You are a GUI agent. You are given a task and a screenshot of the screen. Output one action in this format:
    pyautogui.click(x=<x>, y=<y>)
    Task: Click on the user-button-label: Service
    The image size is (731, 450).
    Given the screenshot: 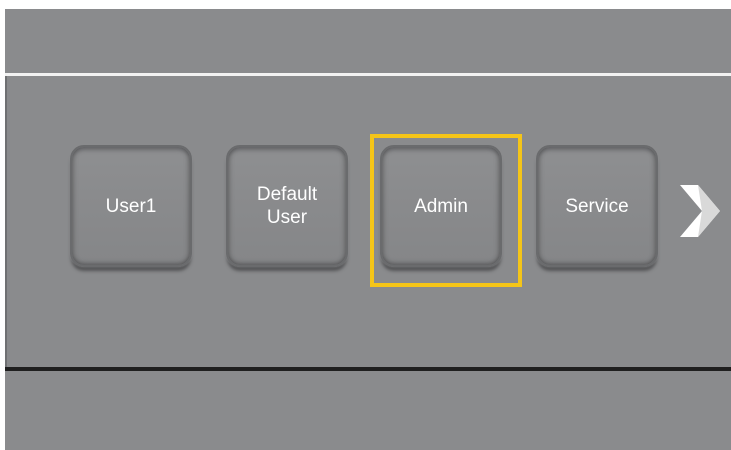 What is the action you would take?
    pyautogui.click(x=597, y=206)
    